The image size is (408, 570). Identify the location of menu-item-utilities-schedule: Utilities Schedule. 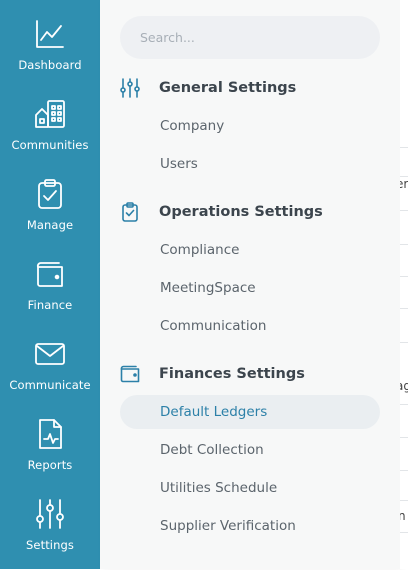
(250, 488).